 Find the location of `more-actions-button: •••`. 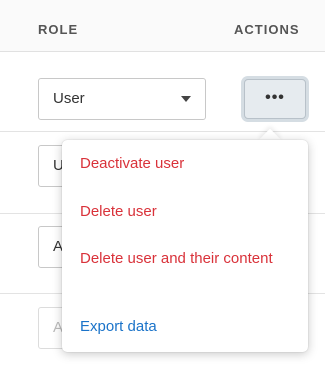

more-actions-button: ••• is located at coordinates (275, 99).